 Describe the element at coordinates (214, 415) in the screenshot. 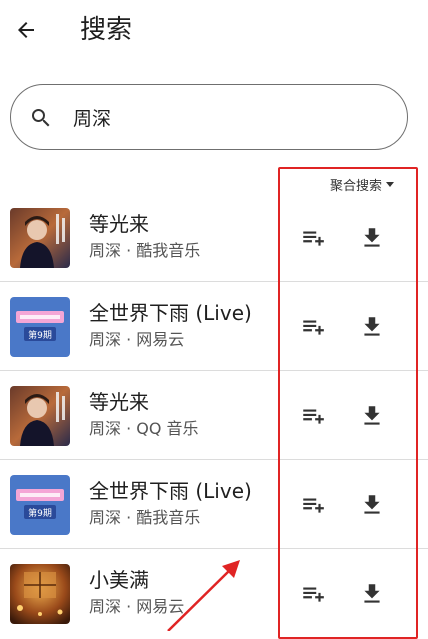

I see `song-row: 等光来 周深 · QQ 音乐` at that location.